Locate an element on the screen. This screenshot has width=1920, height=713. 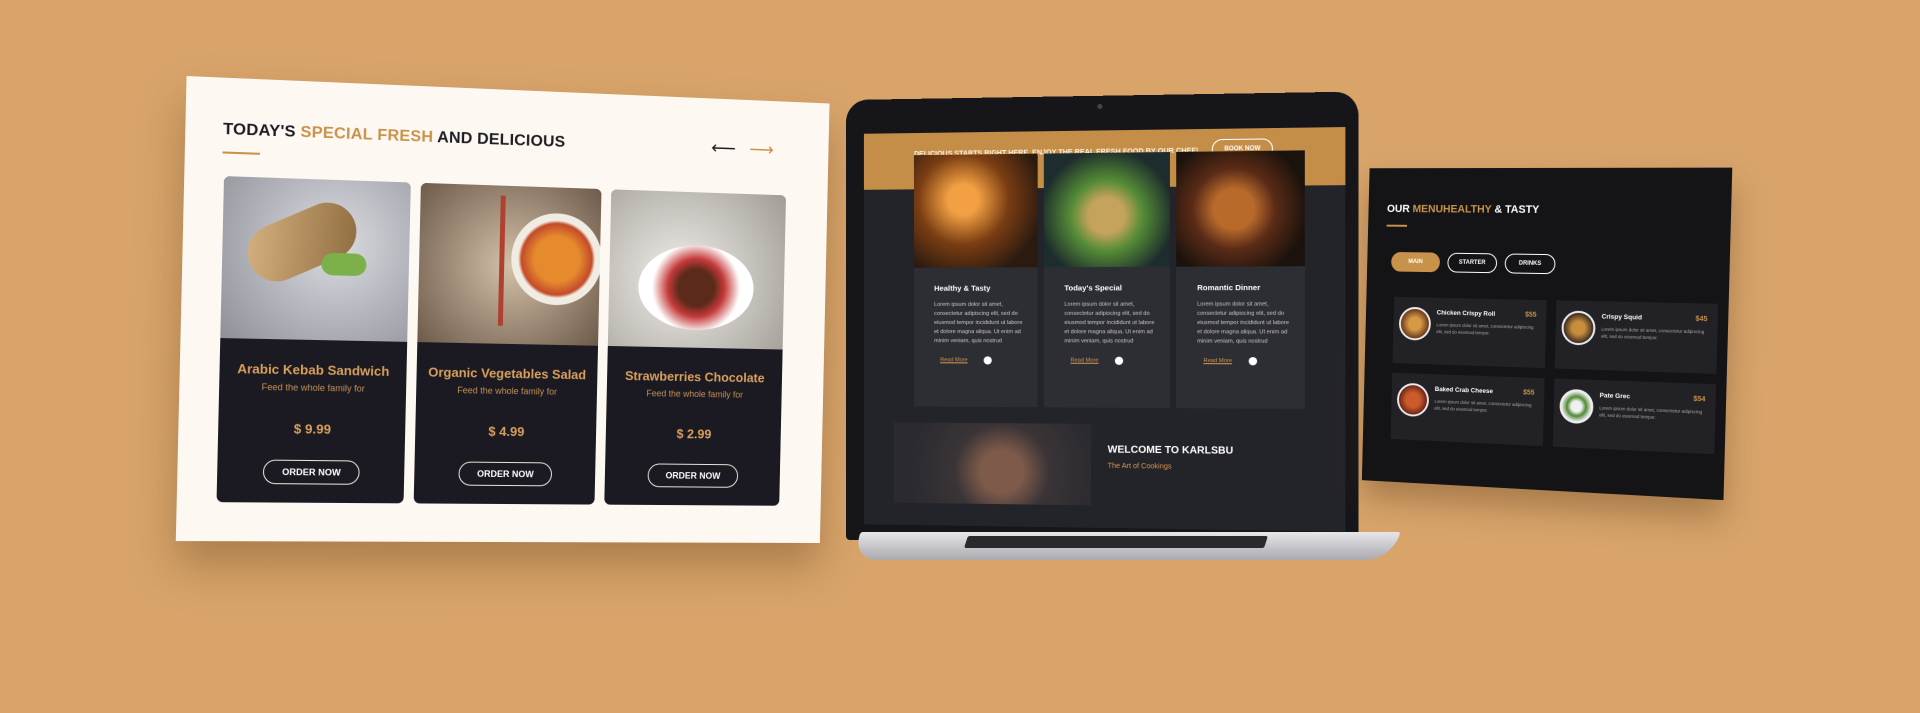
welcome-subtitle: The Art of Cookings is located at coordinates (1140, 467).